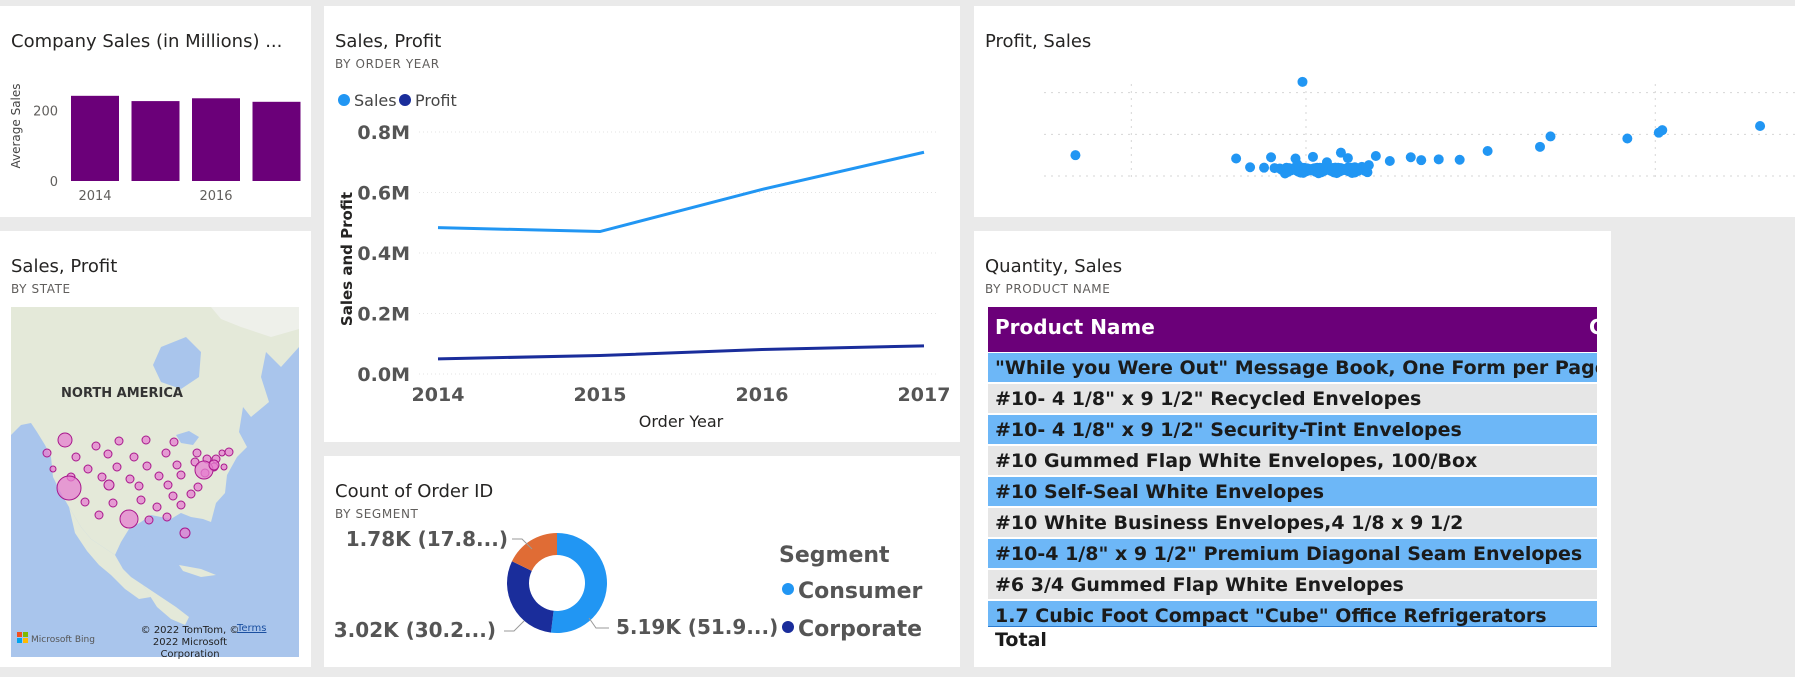 This screenshot has height=677, width=1795. What do you see at coordinates (95, 138) in the screenshot?
I see `bar-2014` at bounding box center [95, 138].